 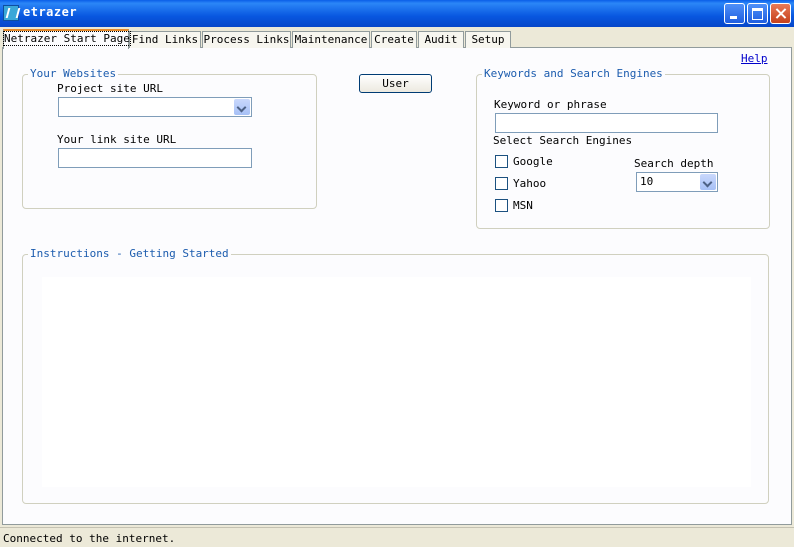 I want to click on minimize-button, so click(x=734, y=13).